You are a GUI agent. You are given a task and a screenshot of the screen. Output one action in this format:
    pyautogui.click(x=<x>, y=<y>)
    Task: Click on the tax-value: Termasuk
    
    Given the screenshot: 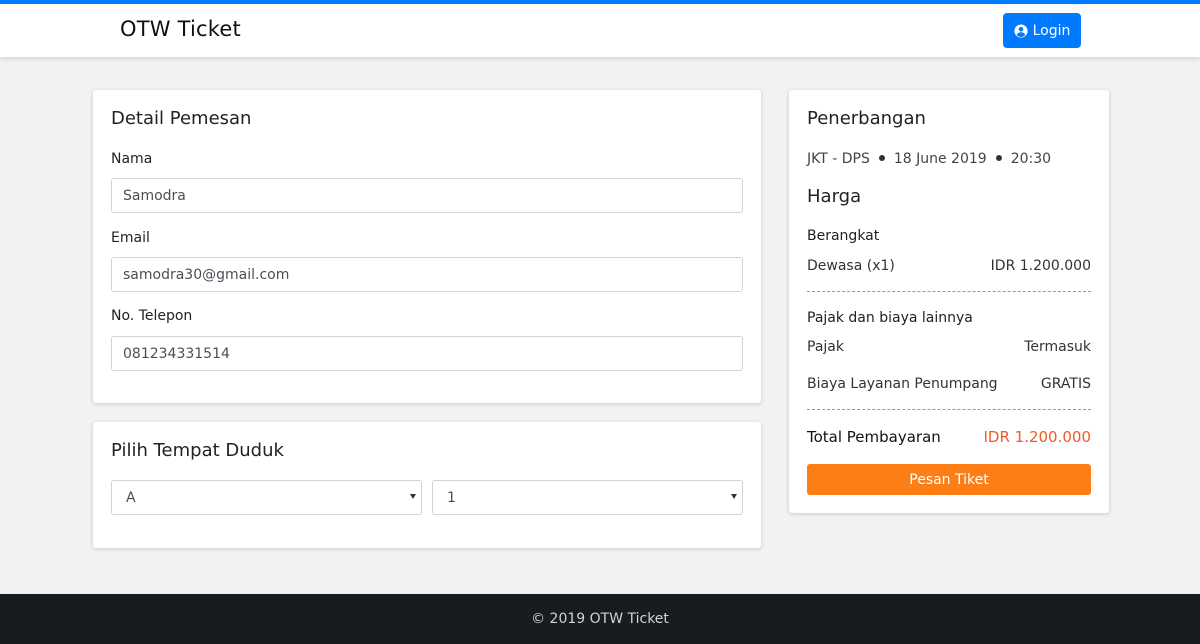 What is the action you would take?
    pyautogui.click(x=1057, y=347)
    